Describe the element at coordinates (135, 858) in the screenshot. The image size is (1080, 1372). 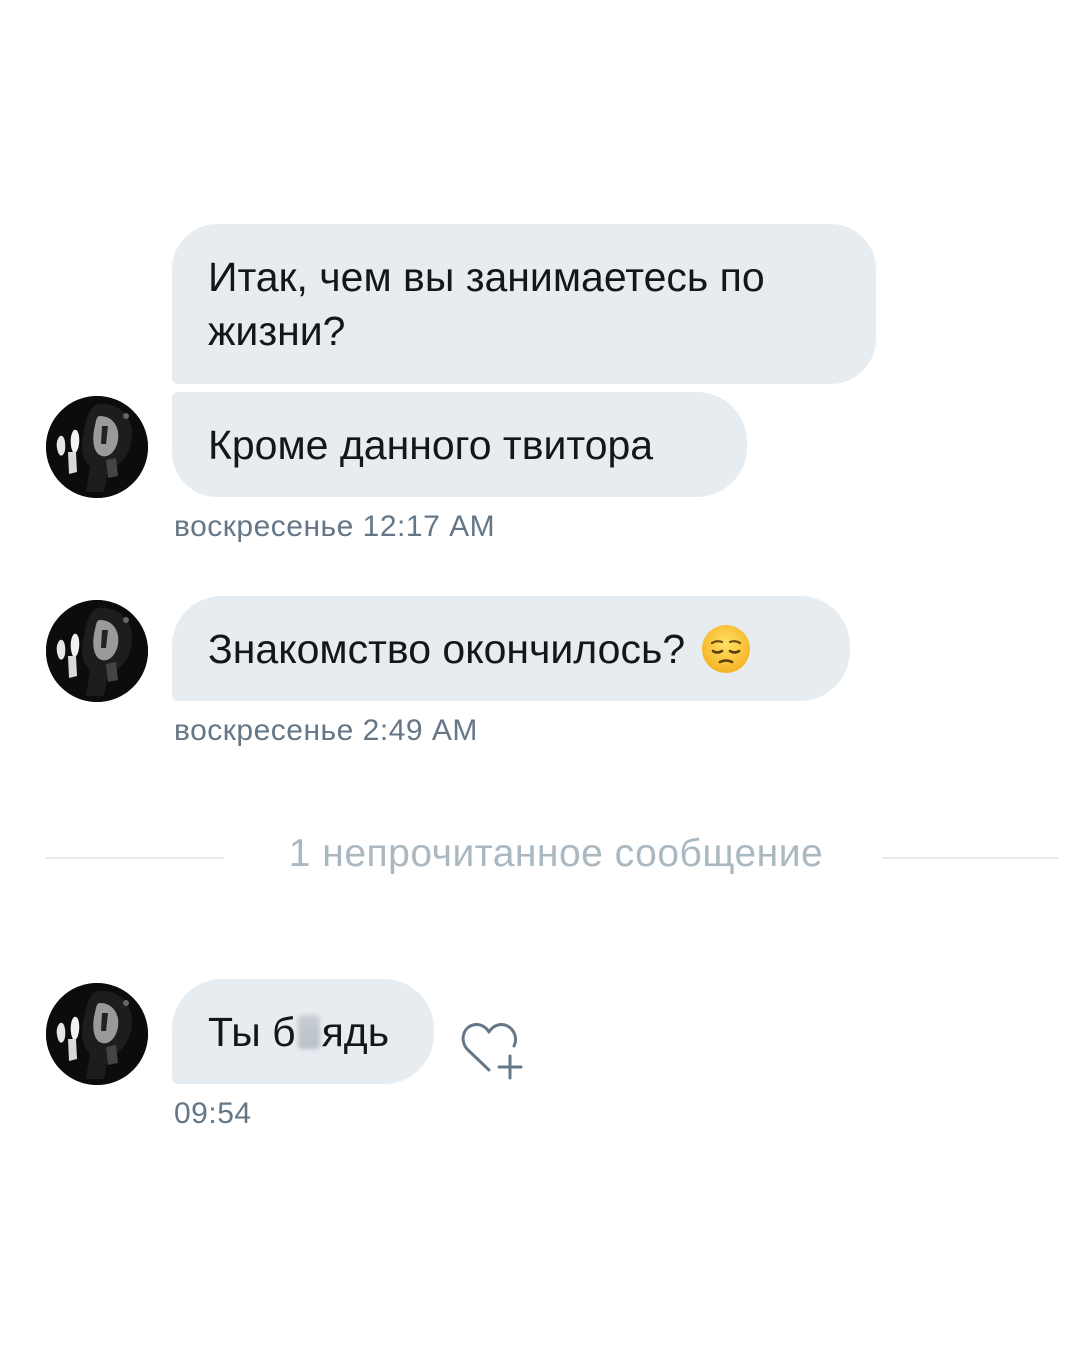
I see `divider-line-left` at that location.